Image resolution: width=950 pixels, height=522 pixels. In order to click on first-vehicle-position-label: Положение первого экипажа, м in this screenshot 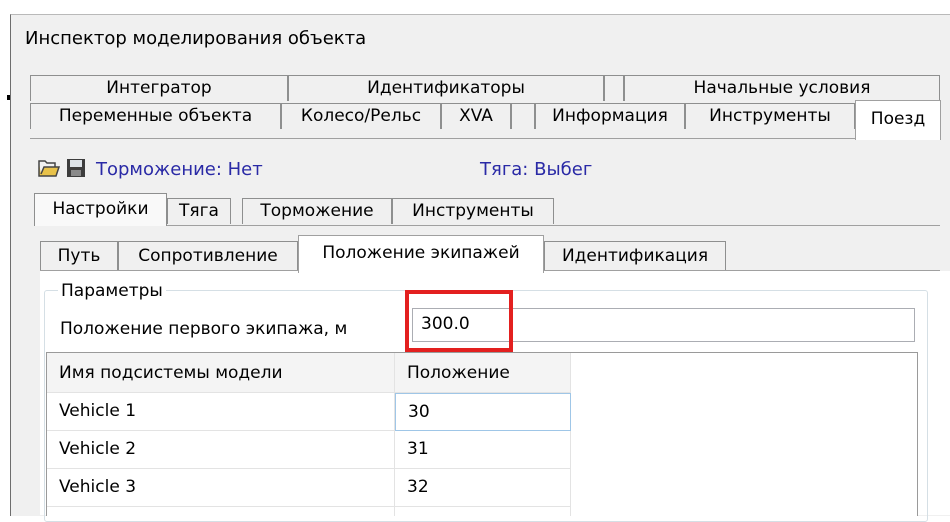, I will do `click(204, 329)`.